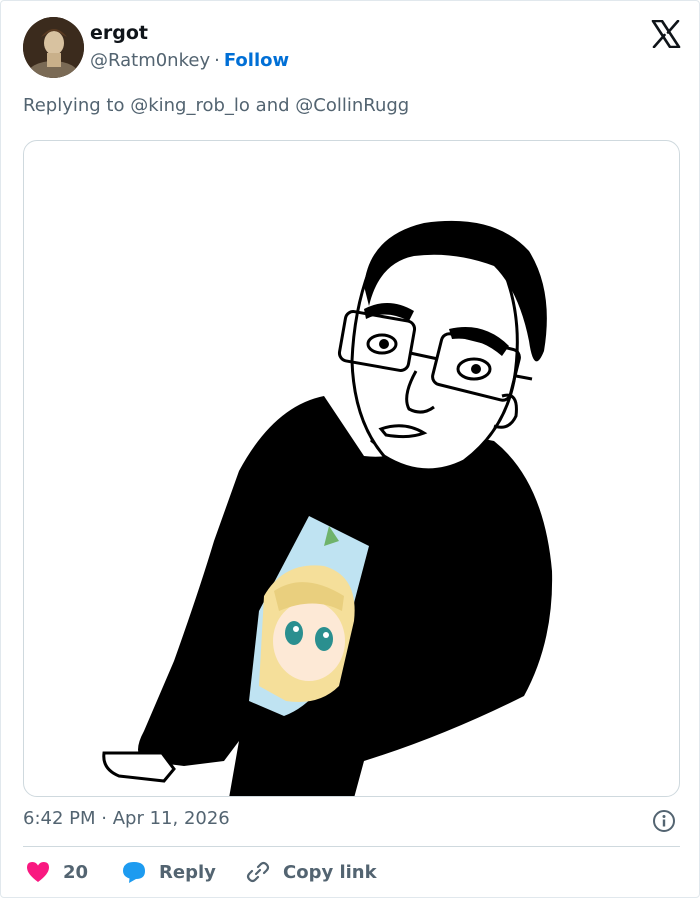 Image resolution: width=700 pixels, height=898 pixels. What do you see at coordinates (38, 872) in the screenshot?
I see `heart-icon` at bounding box center [38, 872].